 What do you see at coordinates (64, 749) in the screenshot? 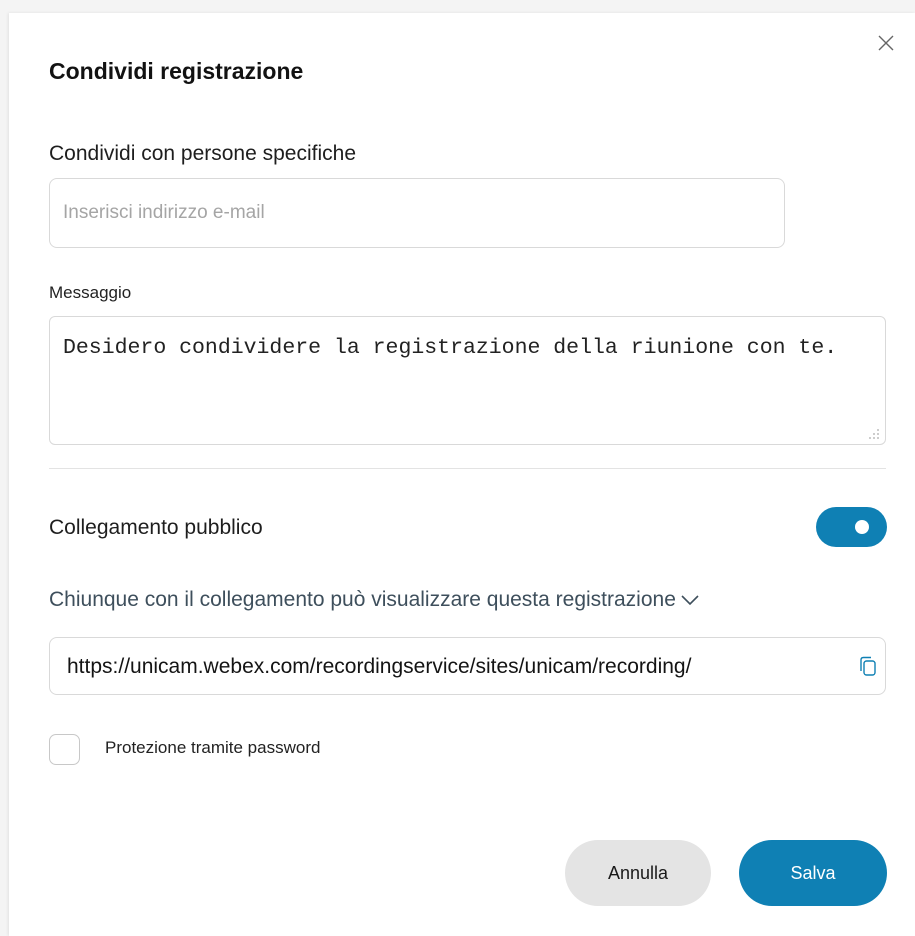
I see `password-checkbox` at bounding box center [64, 749].